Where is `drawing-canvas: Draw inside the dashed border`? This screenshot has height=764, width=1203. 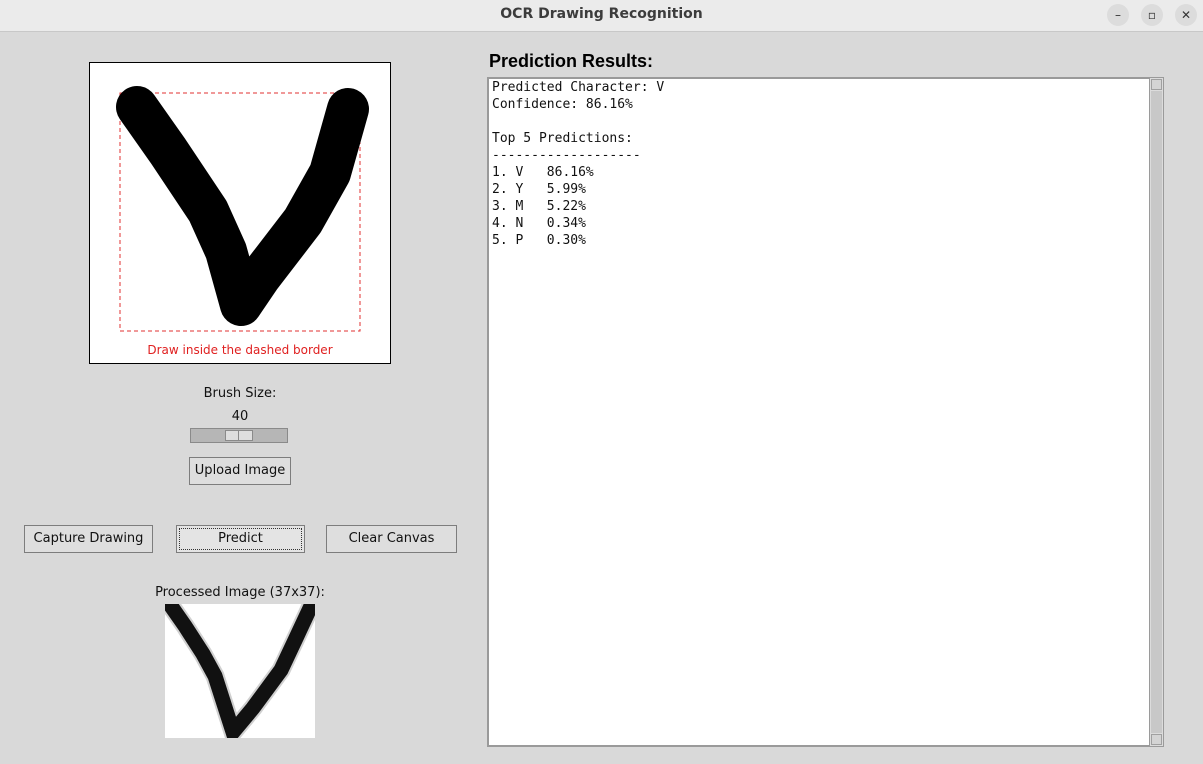 drawing-canvas: Draw inside the dashed border is located at coordinates (240, 213).